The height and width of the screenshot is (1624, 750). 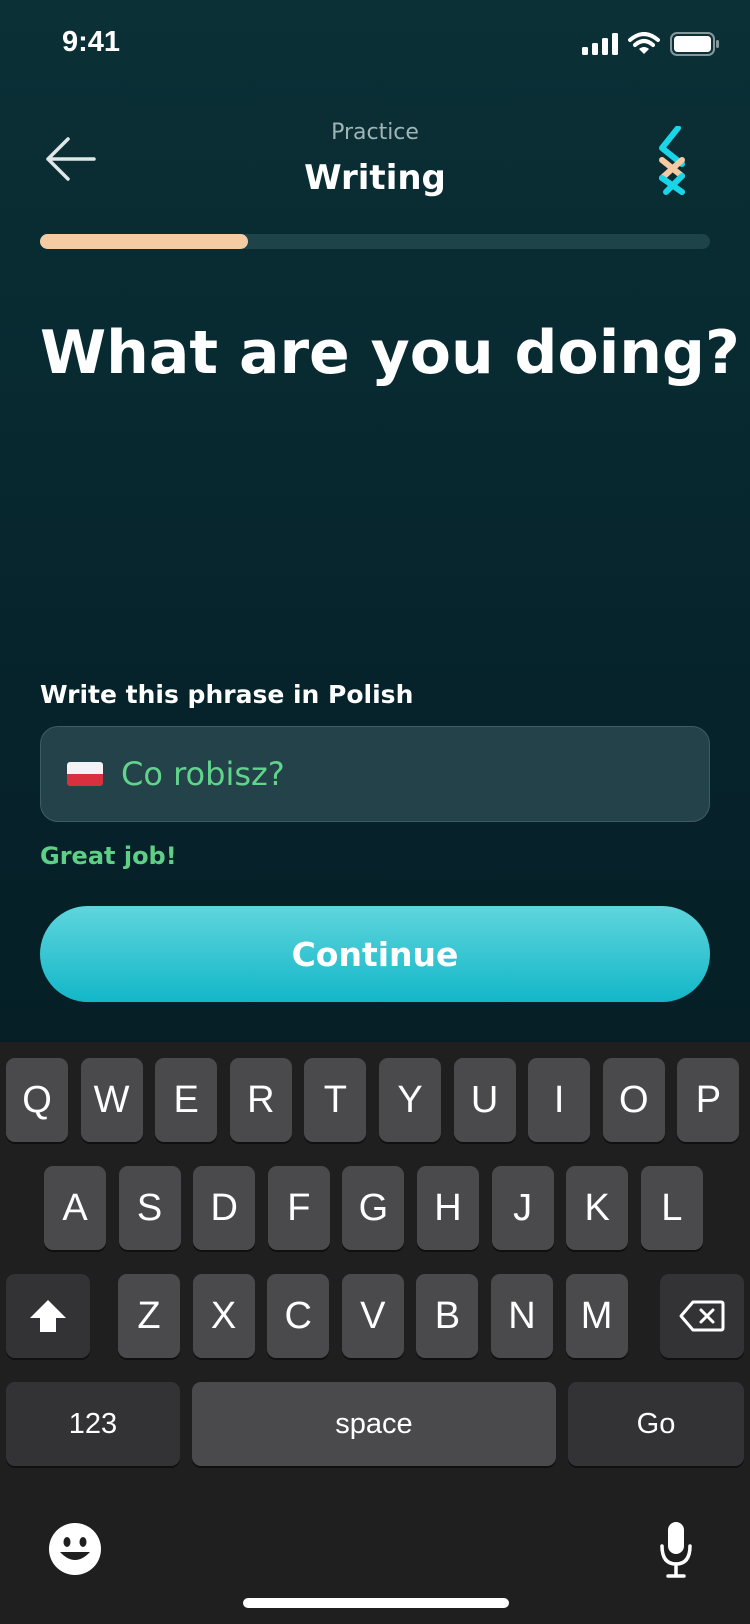 I want to click on app-logo-icon, so click(x=672, y=160).